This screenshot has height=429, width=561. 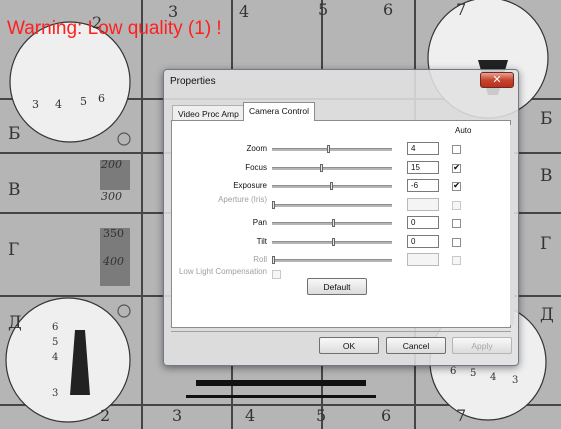 I want to click on chart-label: 200, so click(x=111, y=164).